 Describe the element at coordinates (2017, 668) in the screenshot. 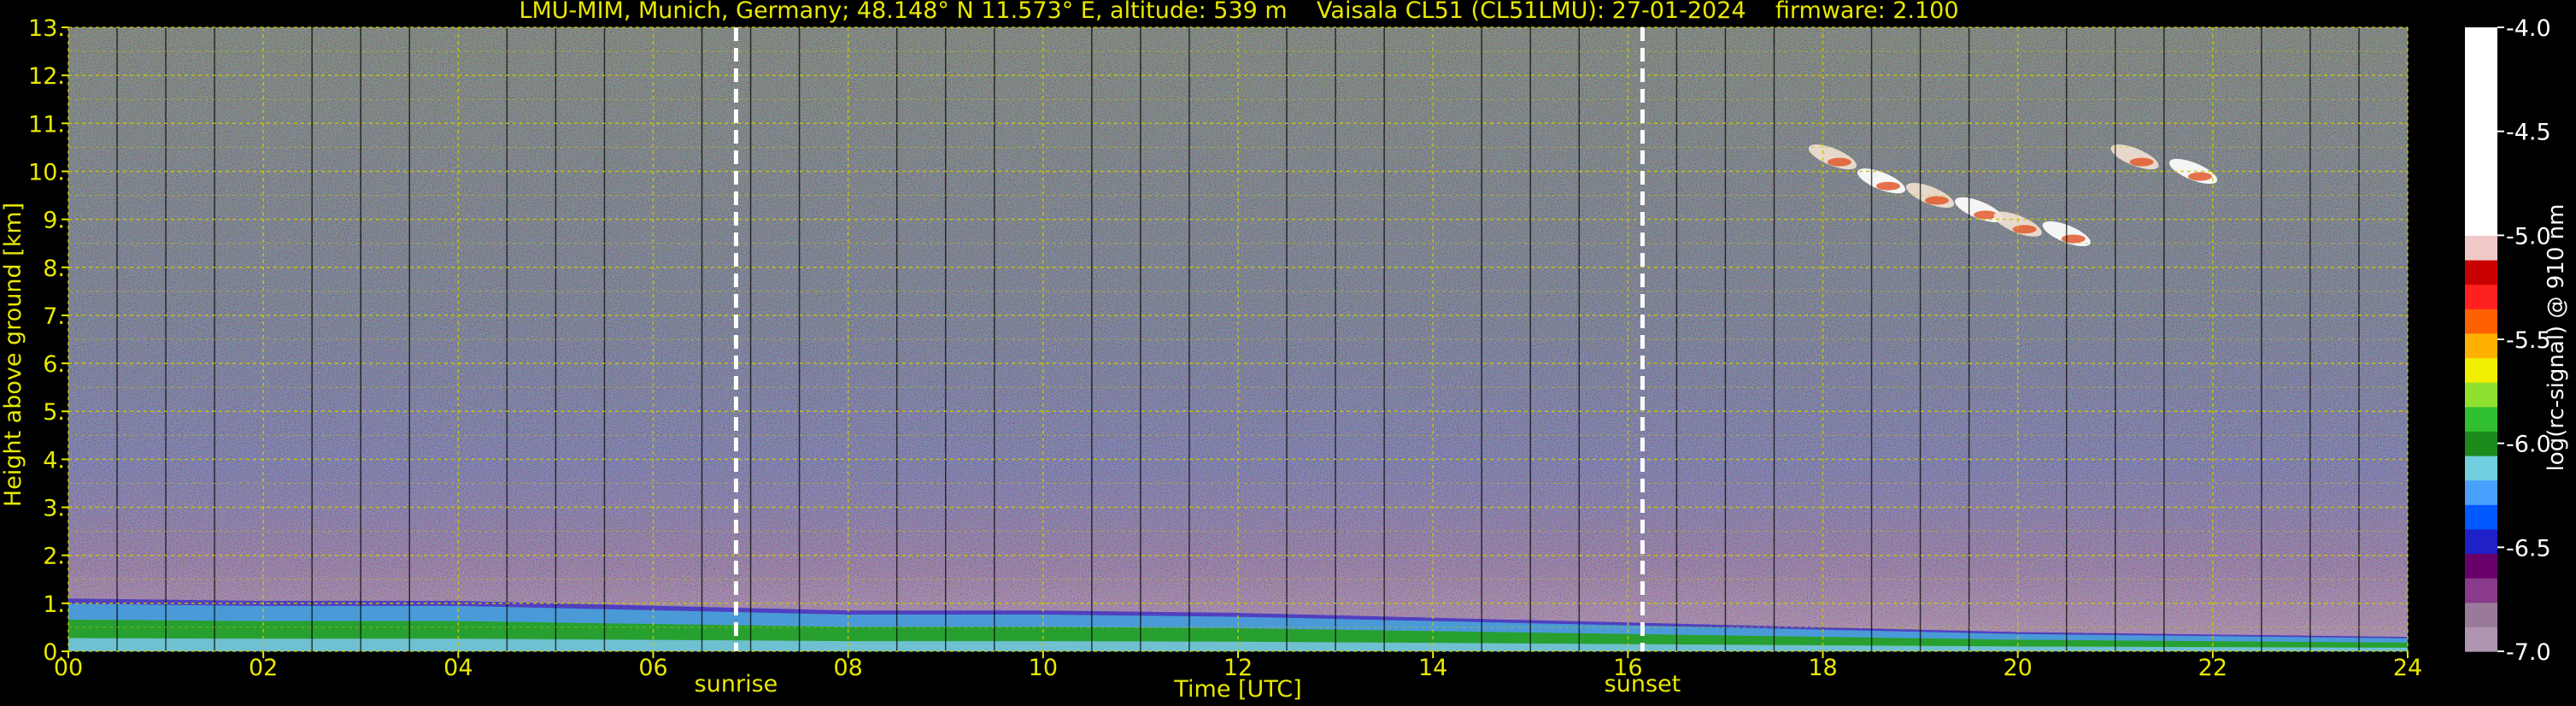

I see `x-tick-label: 20` at that location.